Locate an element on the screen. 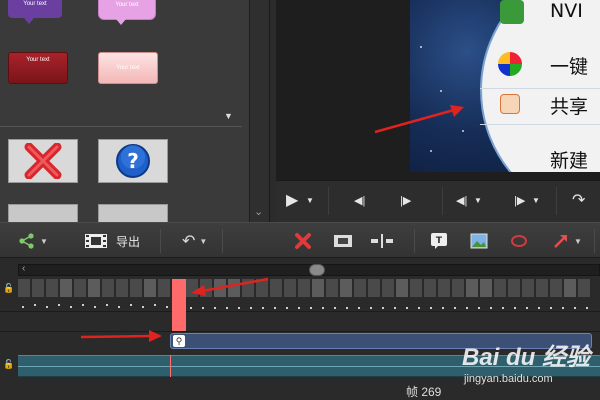  skip-start-icon: ◀| is located at coordinates (359, 201).